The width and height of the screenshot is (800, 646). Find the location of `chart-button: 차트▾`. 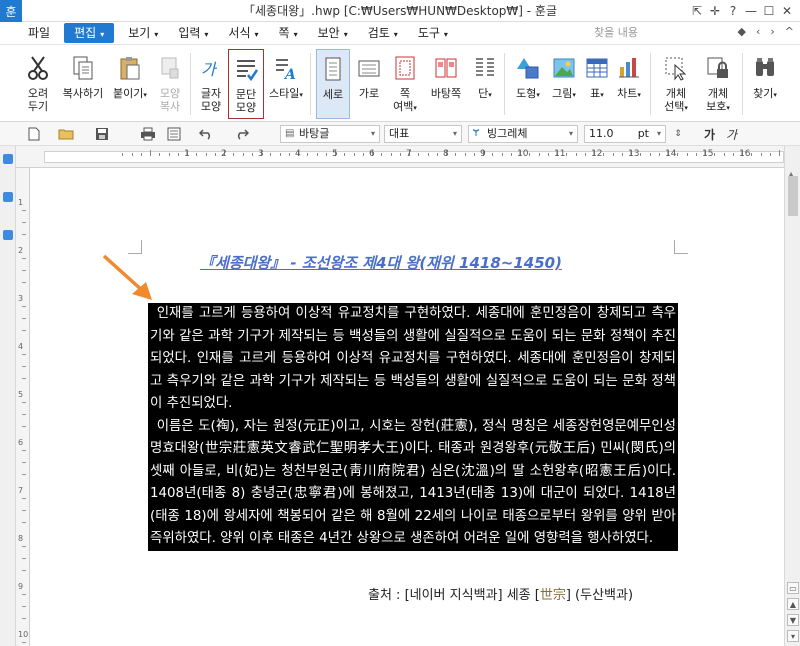

chart-button: 차트▾ is located at coordinates (629, 84).